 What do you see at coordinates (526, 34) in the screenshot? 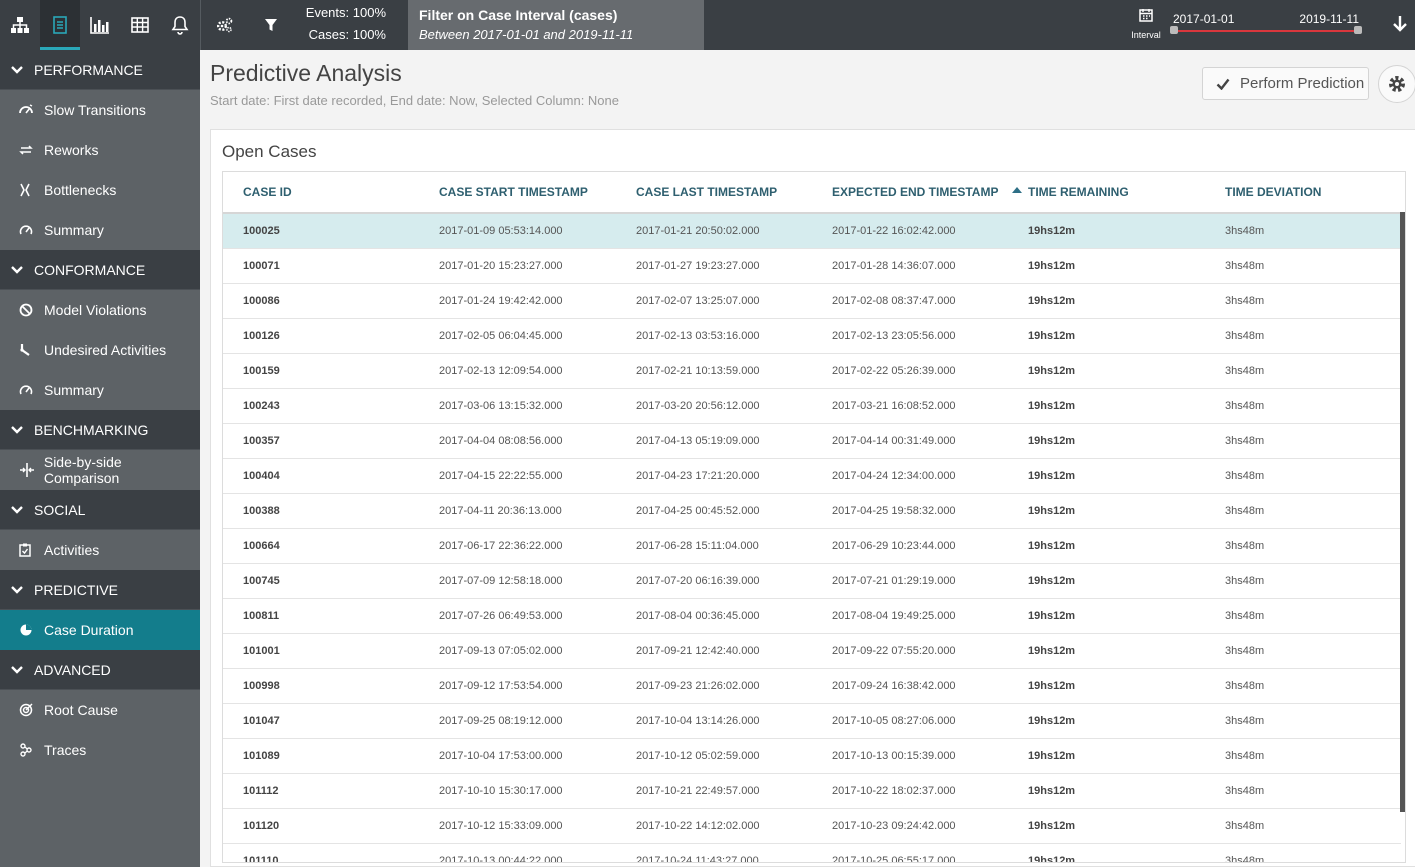
I see `filter-subtitle: Between 2017-01-01 and 2019-11-11` at bounding box center [526, 34].